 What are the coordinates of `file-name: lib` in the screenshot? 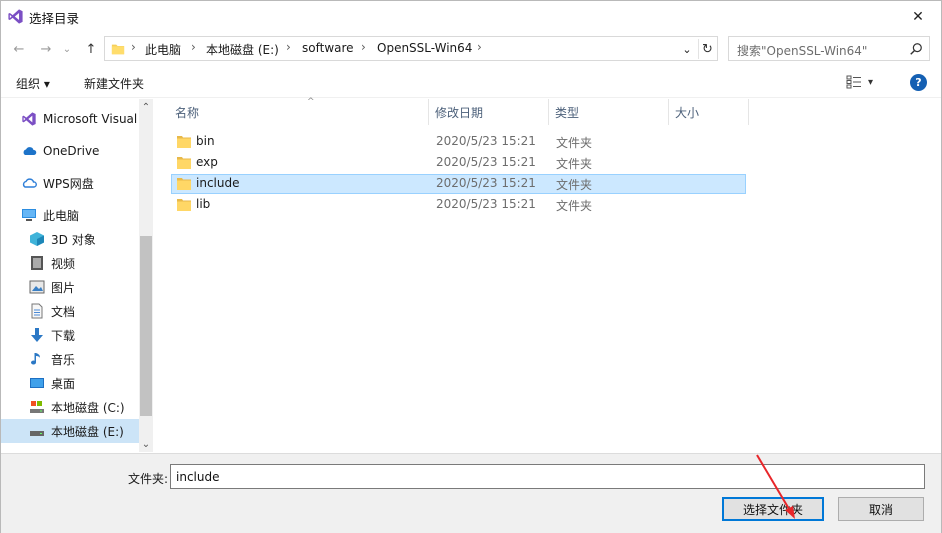 It's located at (203, 204).